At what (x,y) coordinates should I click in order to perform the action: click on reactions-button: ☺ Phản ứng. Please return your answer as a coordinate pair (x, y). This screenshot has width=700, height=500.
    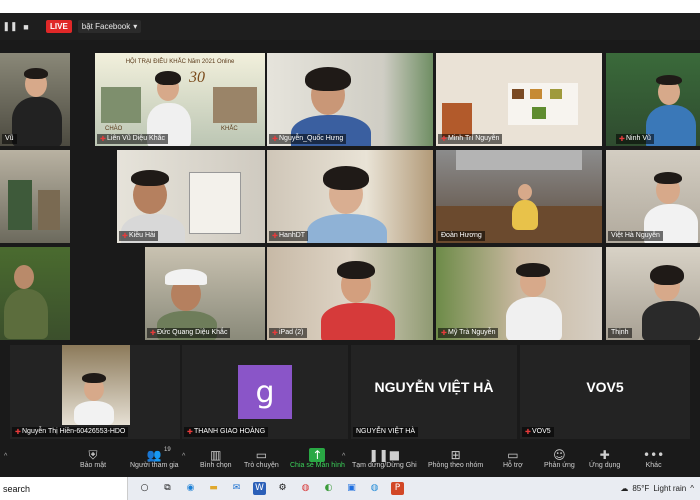
    Looking at the image, I should click on (559, 458).